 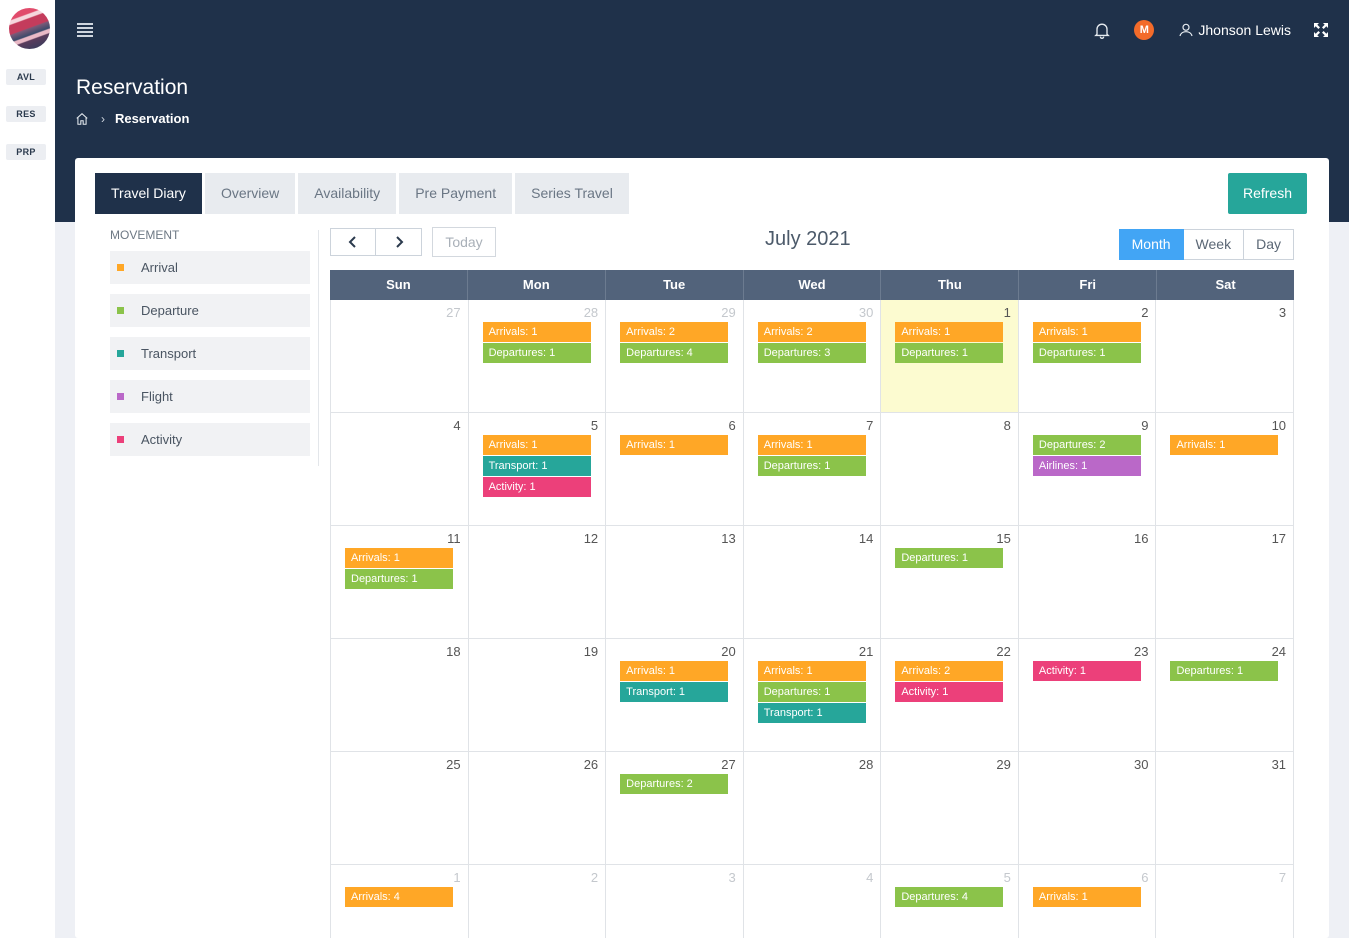 What do you see at coordinates (26, 152) in the screenshot?
I see `sidebar-item-prp: PRP` at bounding box center [26, 152].